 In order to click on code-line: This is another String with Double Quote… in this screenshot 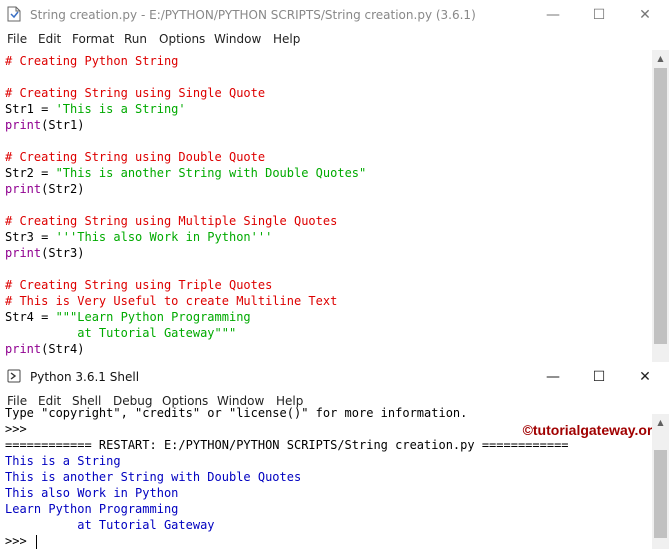, I will do `click(287, 477)`.